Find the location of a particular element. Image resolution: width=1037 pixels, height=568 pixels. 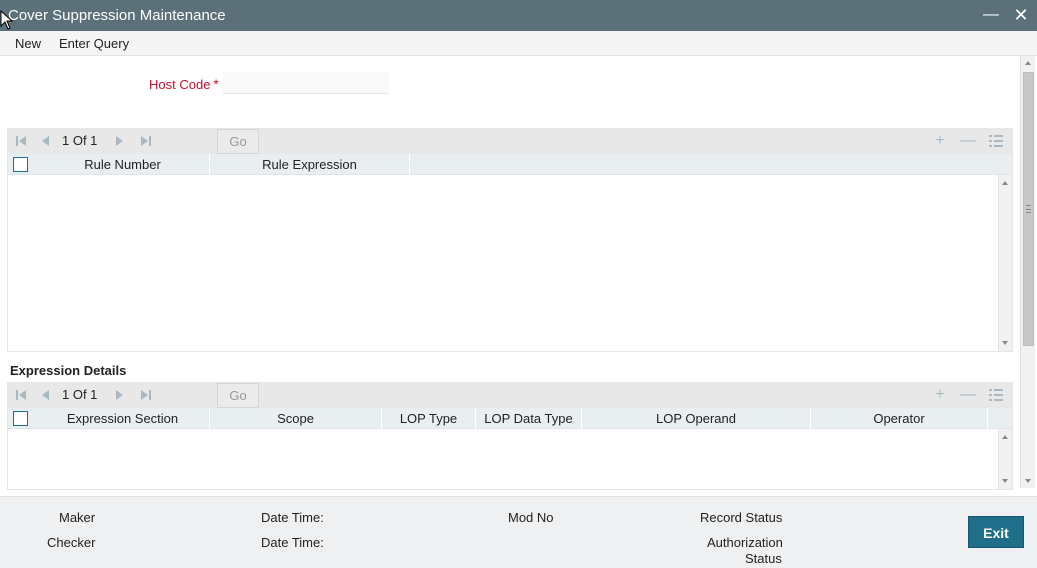

column-header-scope: Scope is located at coordinates (296, 418).